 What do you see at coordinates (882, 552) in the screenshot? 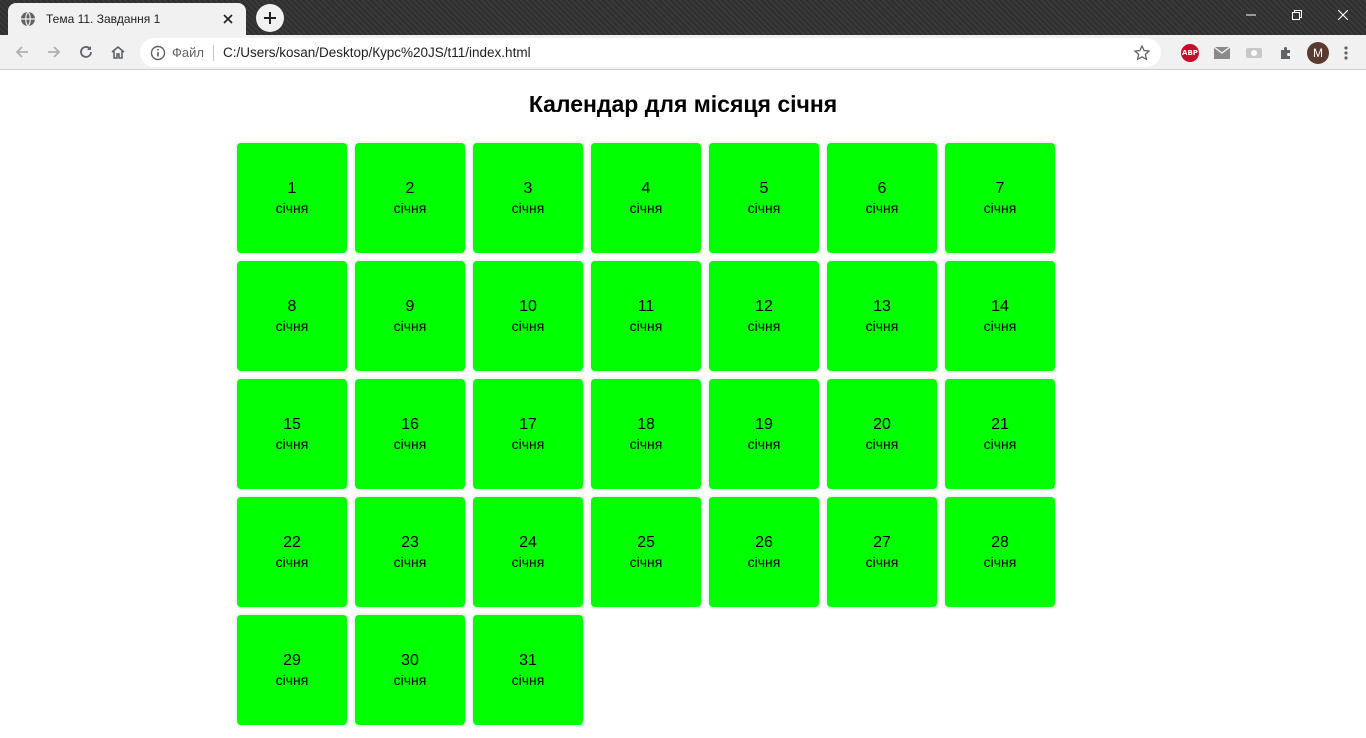
I see `calendar-day-cell: 27 січня` at bounding box center [882, 552].